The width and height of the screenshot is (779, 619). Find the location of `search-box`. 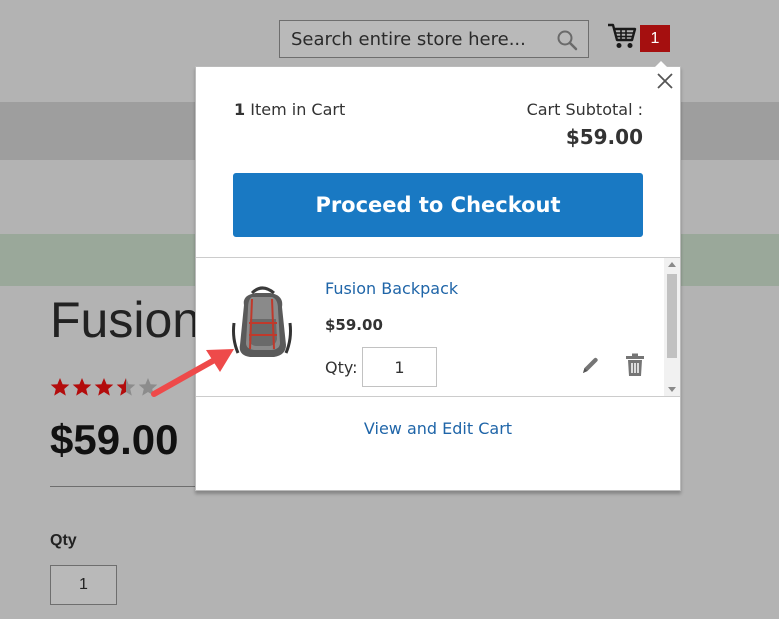

search-box is located at coordinates (434, 39).